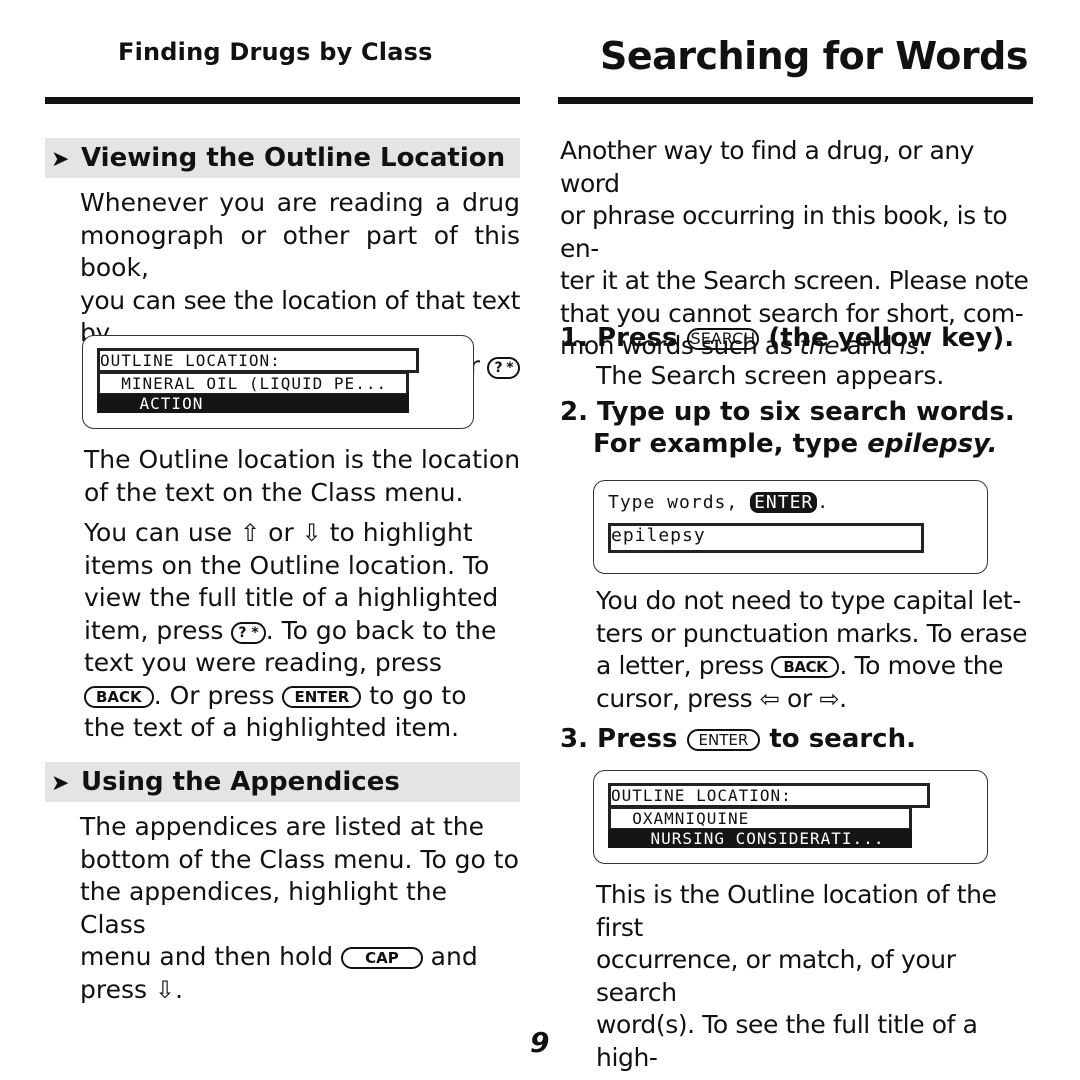 The height and width of the screenshot is (1080, 1080). I want to click on text-line: of the text on the Class menu., so click(274, 492).